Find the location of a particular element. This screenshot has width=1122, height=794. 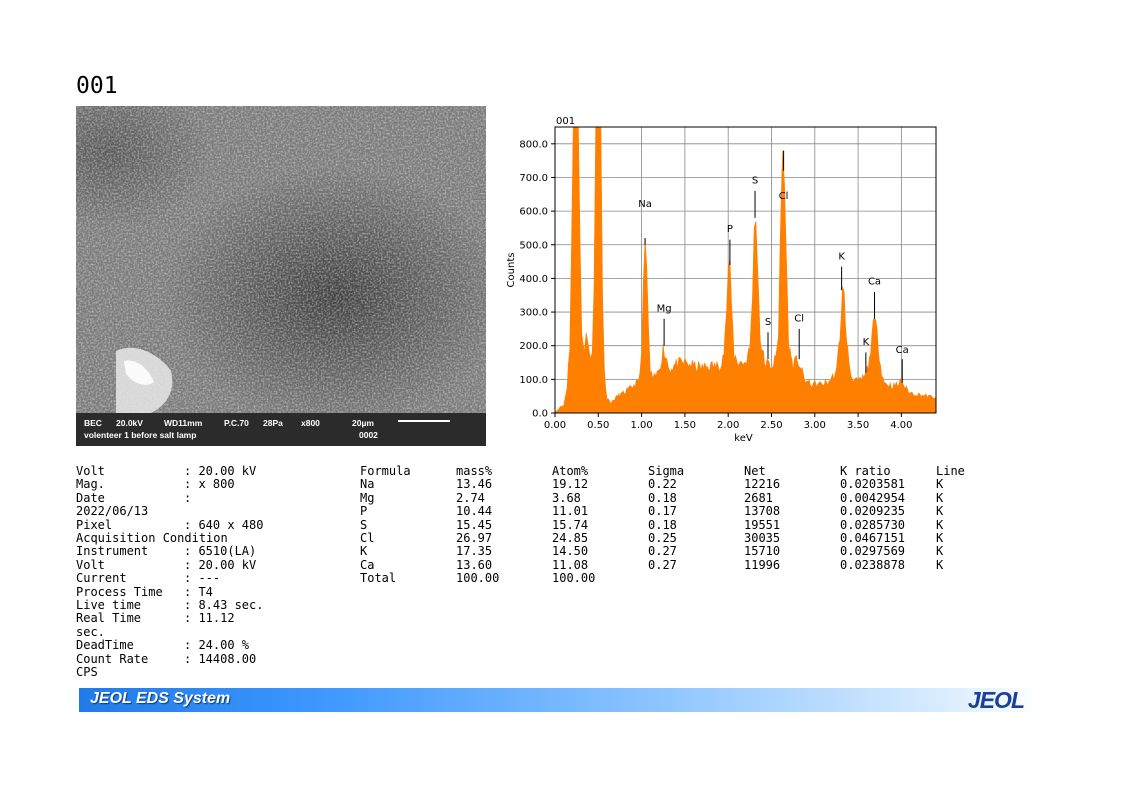

table-cell: 11.08 is located at coordinates (570, 564).